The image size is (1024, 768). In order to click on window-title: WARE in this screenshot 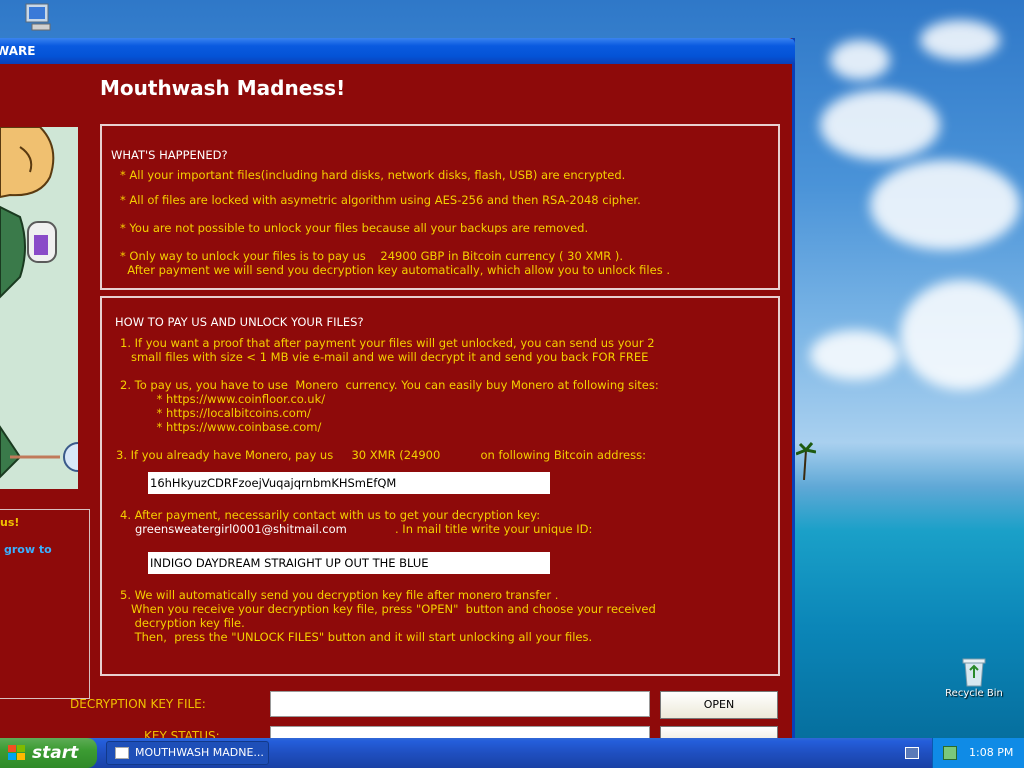, I will do `click(18, 51)`.